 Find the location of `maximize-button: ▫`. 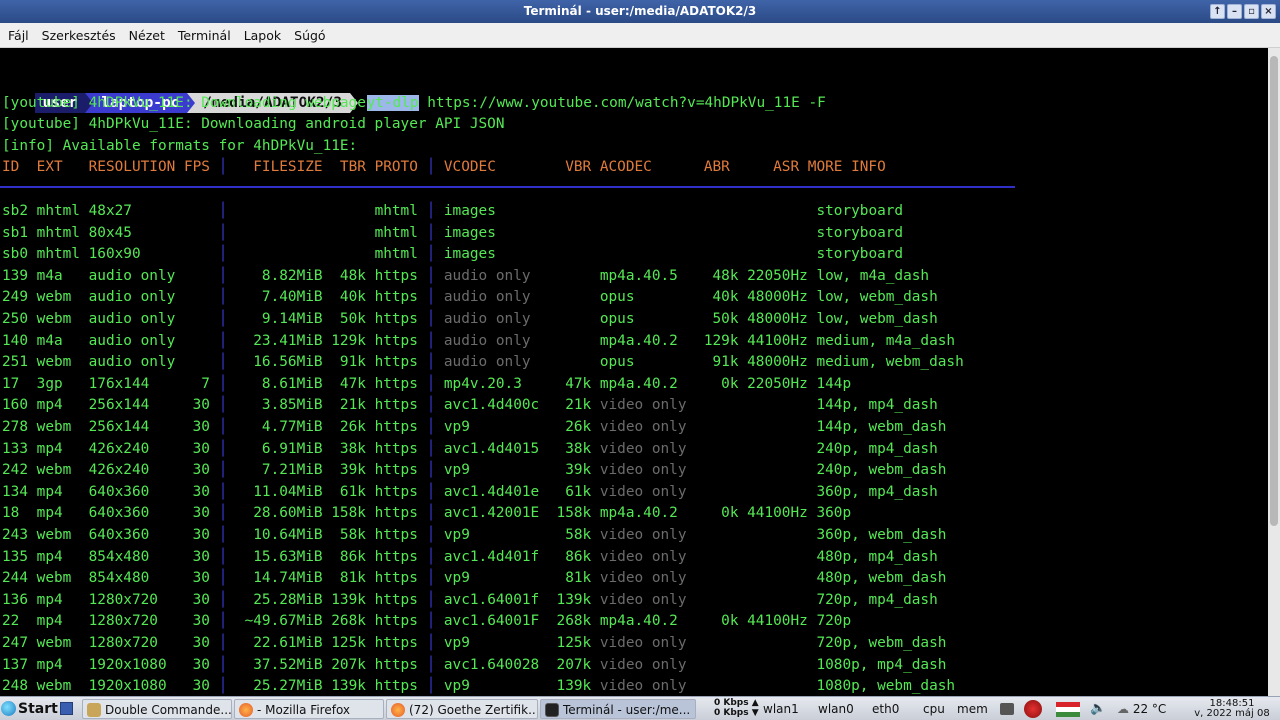

maximize-button: ▫ is located at coordinates (1251, 11).